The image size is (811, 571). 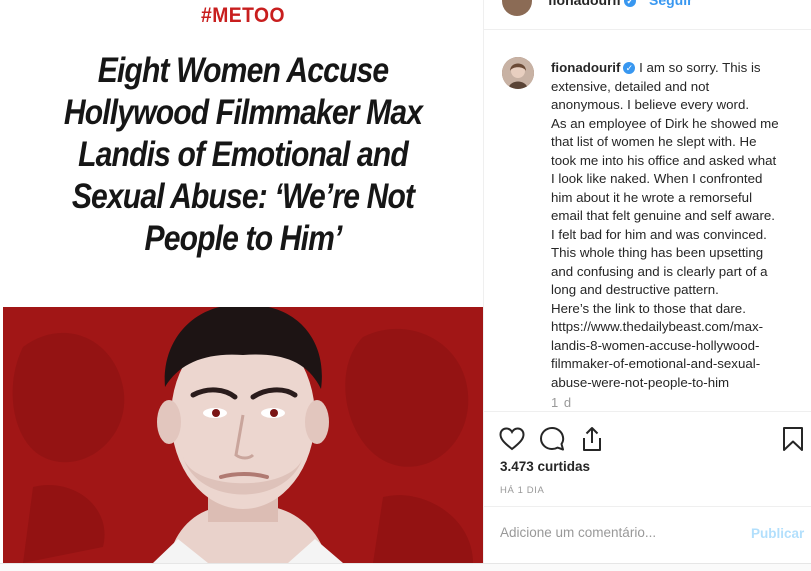 I want to click on caption-line: anonymous. I believe every word., so click(x=650, y=104).